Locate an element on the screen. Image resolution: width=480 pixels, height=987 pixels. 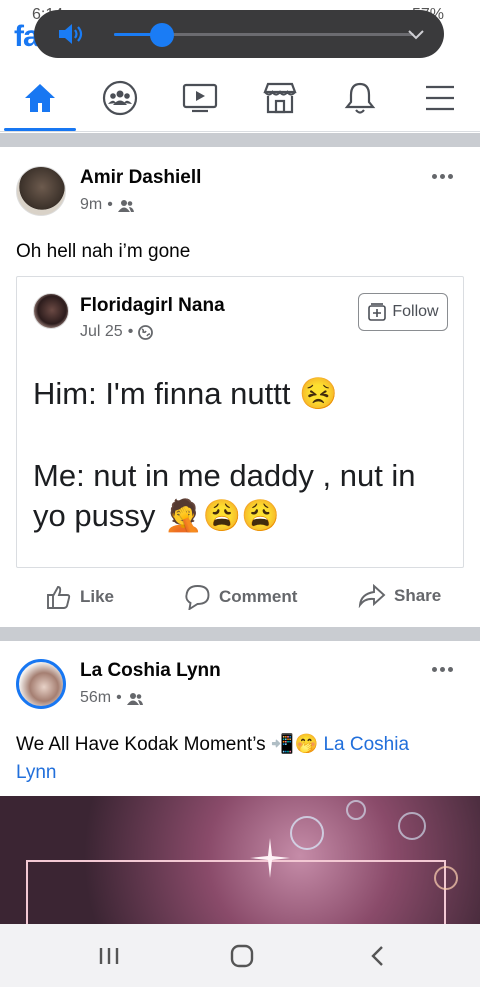
volume-slider is located at coordinates (264, 35).